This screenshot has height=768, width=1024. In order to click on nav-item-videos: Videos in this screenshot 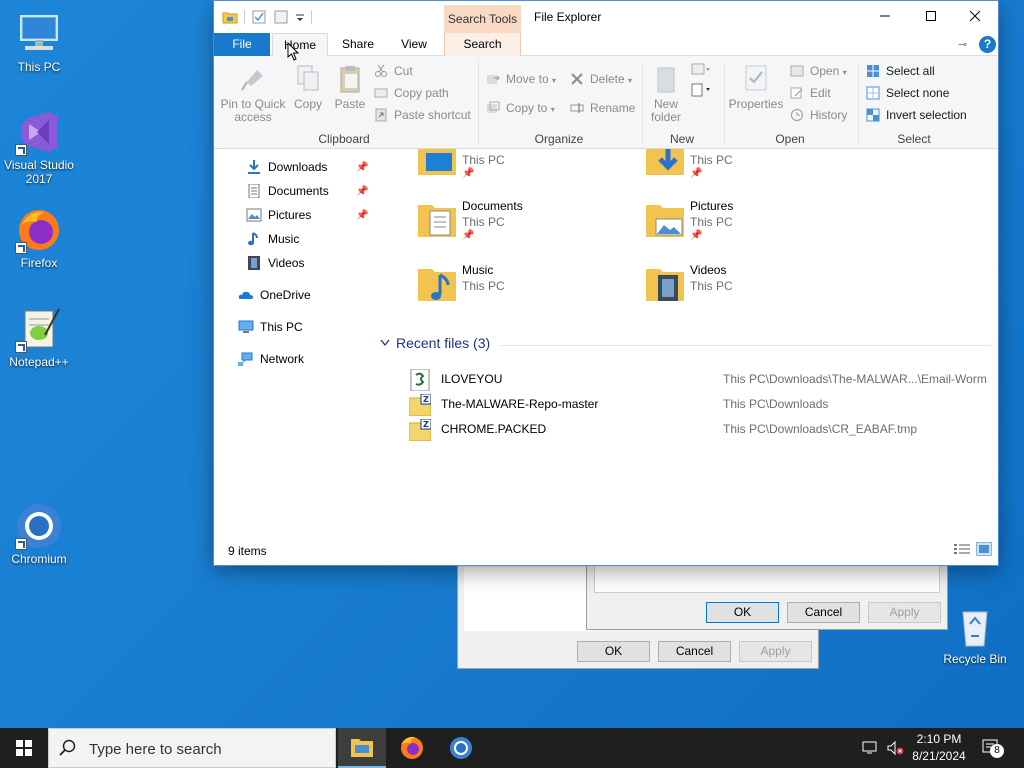, I will do `click(310, 263)`.